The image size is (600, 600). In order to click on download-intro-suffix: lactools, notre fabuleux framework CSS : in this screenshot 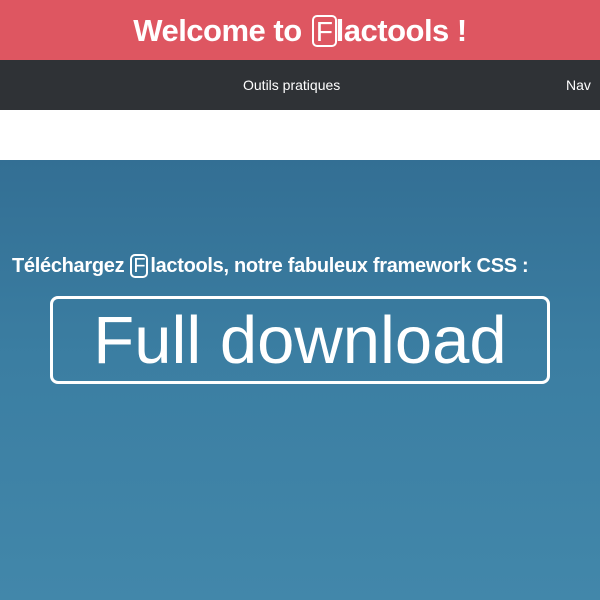, I will do `click(339, 265)`.